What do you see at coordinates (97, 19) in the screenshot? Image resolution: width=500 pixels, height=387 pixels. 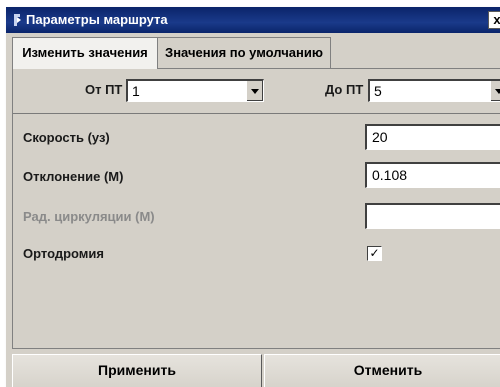 I see `window-title: Параметры маршрута` at bounding box center [97, 19].